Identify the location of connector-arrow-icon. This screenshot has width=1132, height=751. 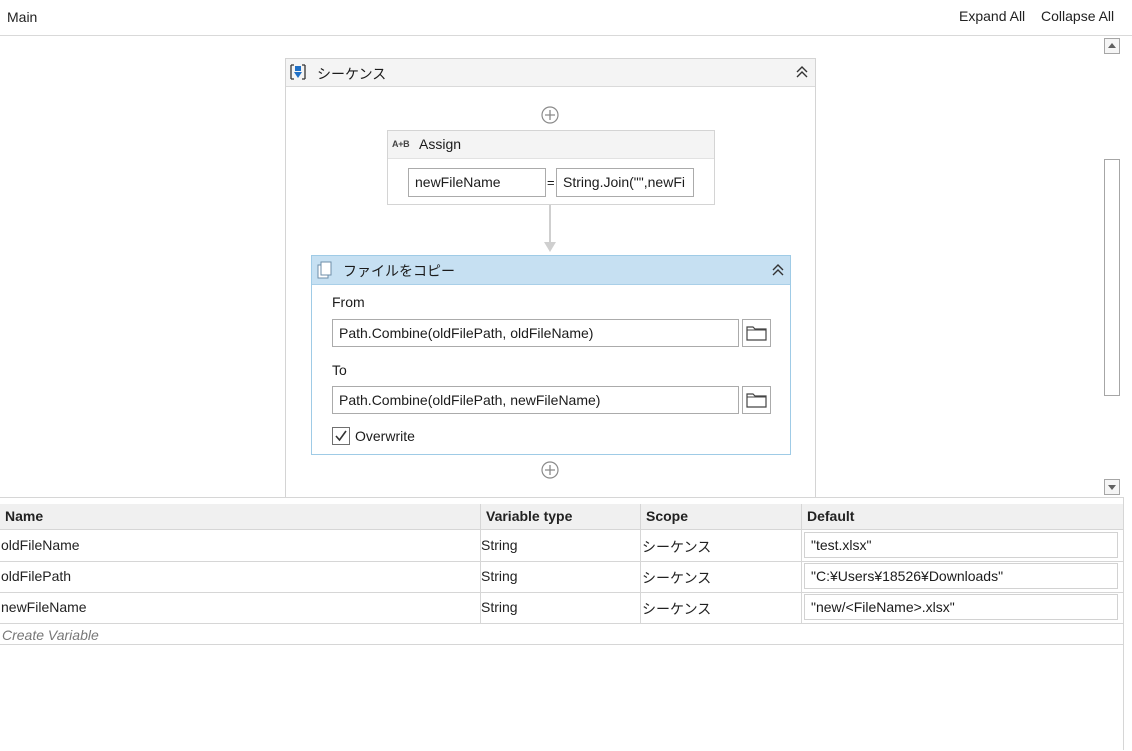
(550, 247).